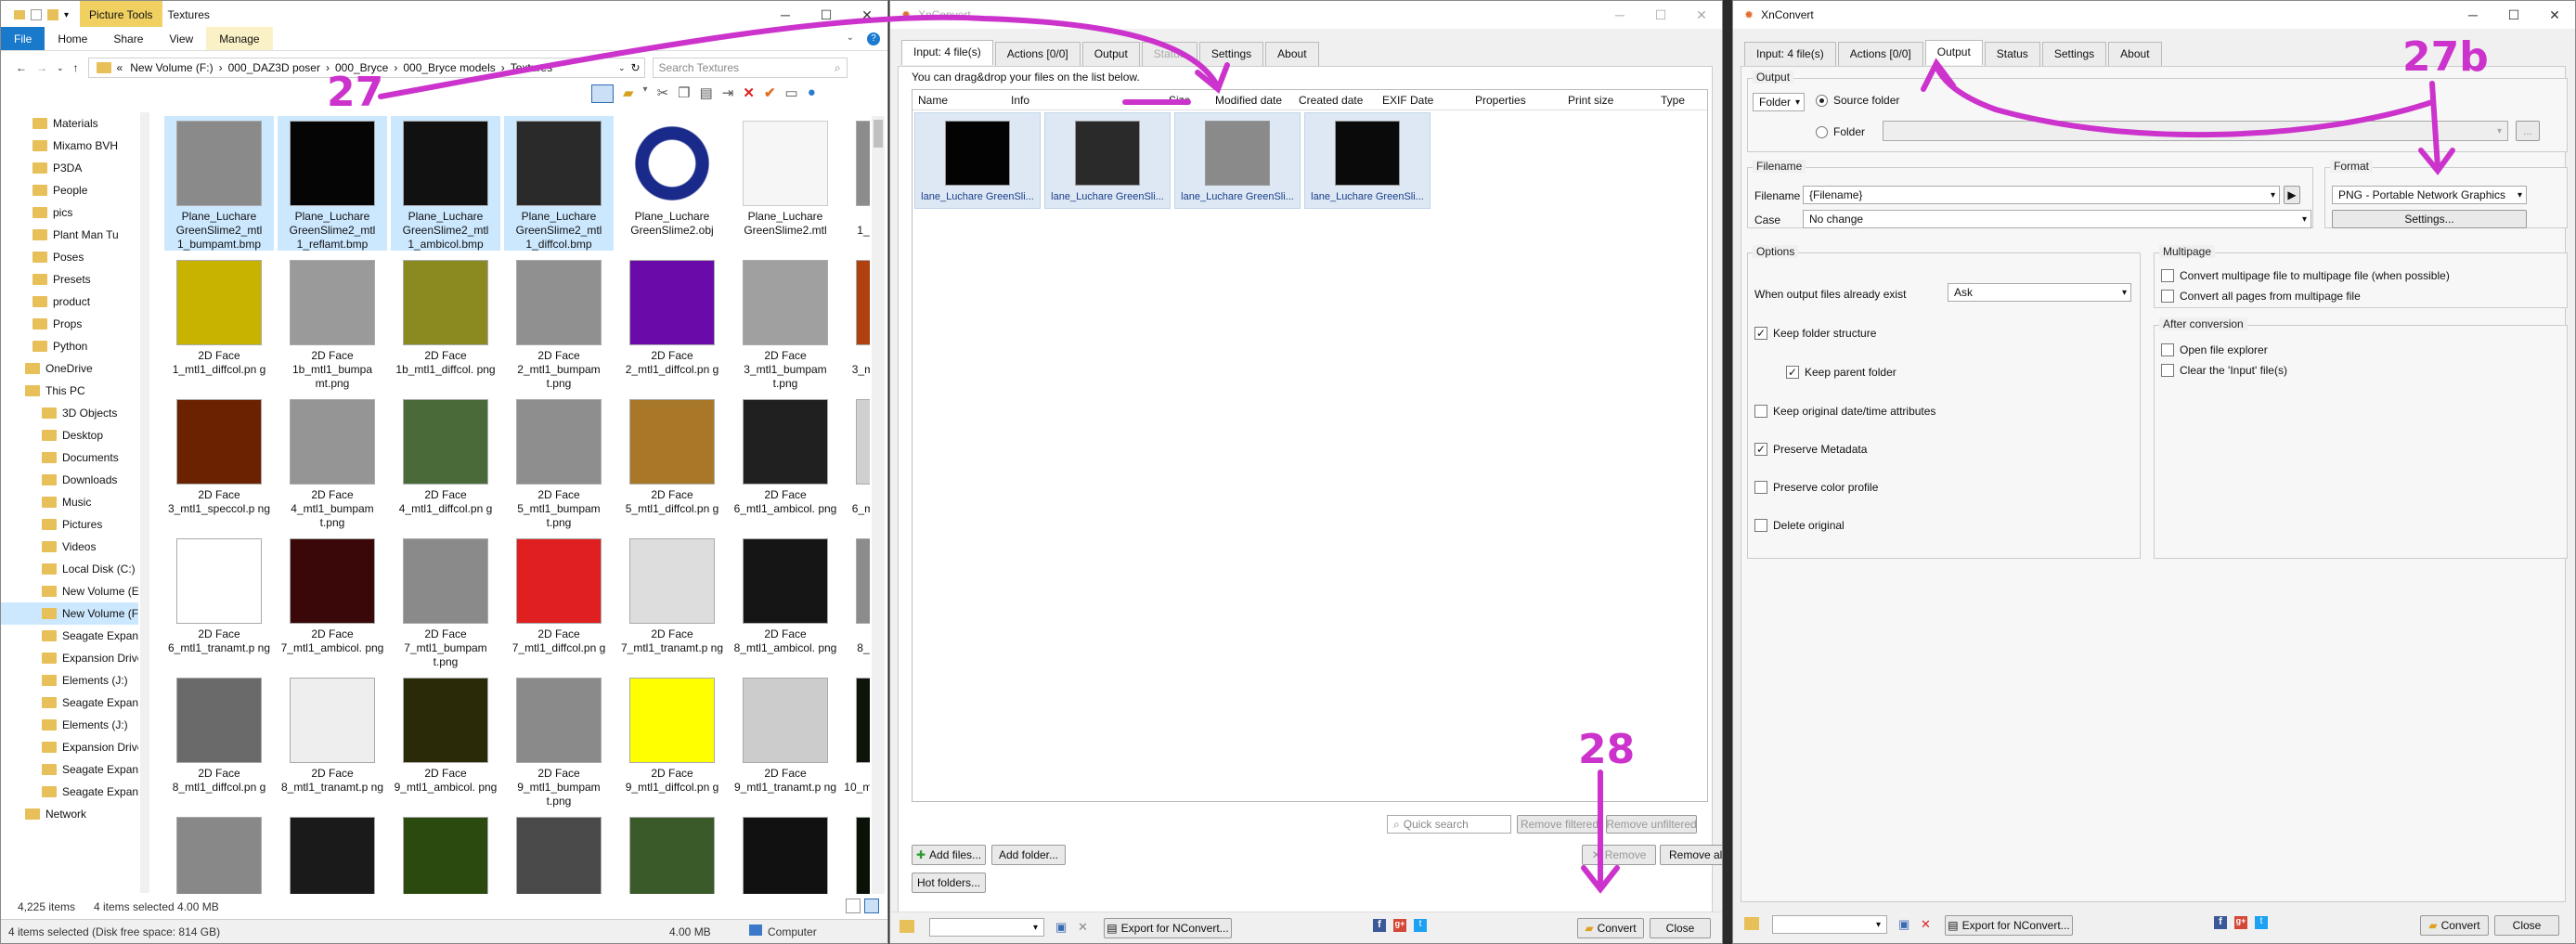  What do you see at coordinates (857, 462) in the screenshot?
I see `file-item: 2D Face 6_mtl1_diffcol.pn g` at bounding box center [857, 462].